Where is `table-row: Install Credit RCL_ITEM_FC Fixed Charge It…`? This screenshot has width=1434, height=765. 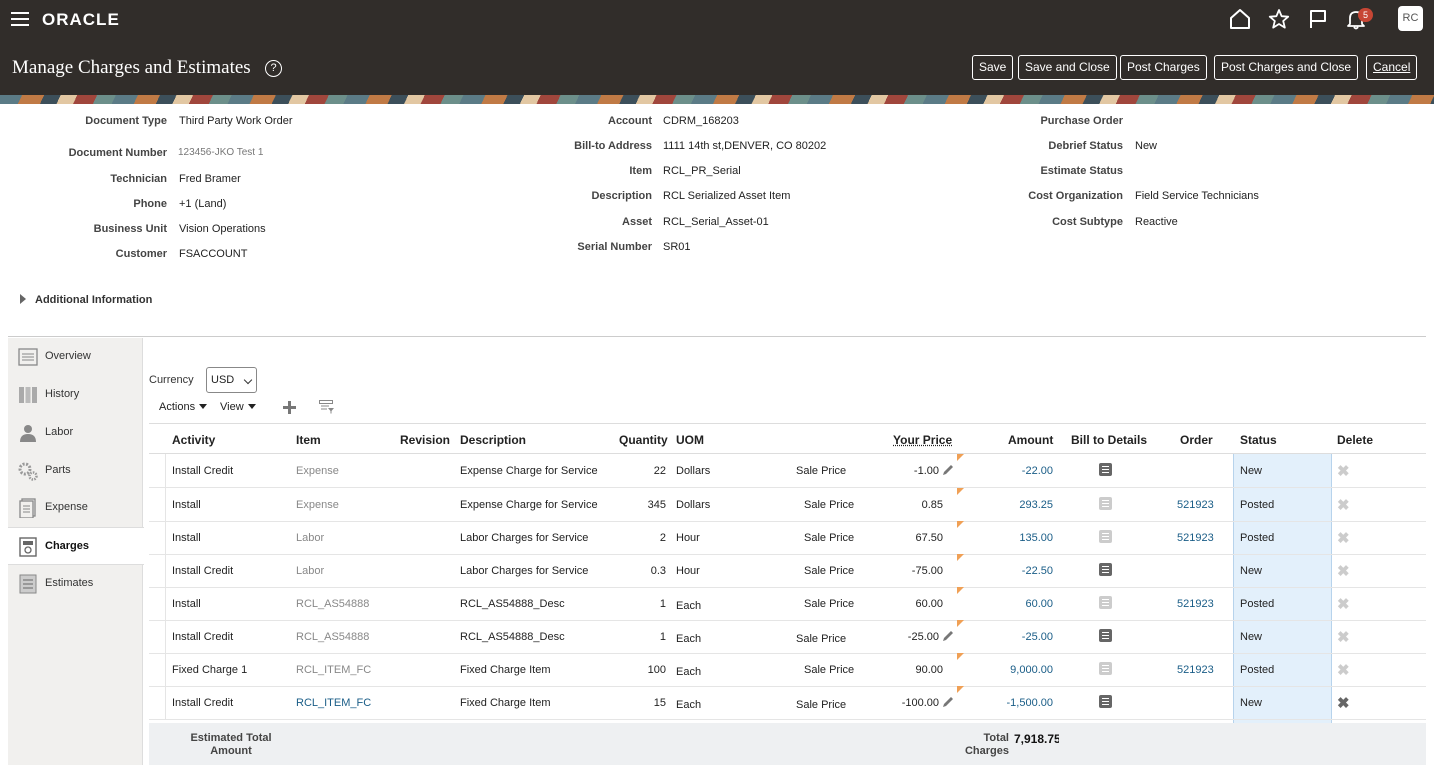
table-row: Install Credit RCL_ITEM_FC Fixed Charge It… is located at coordinates (787, 703).